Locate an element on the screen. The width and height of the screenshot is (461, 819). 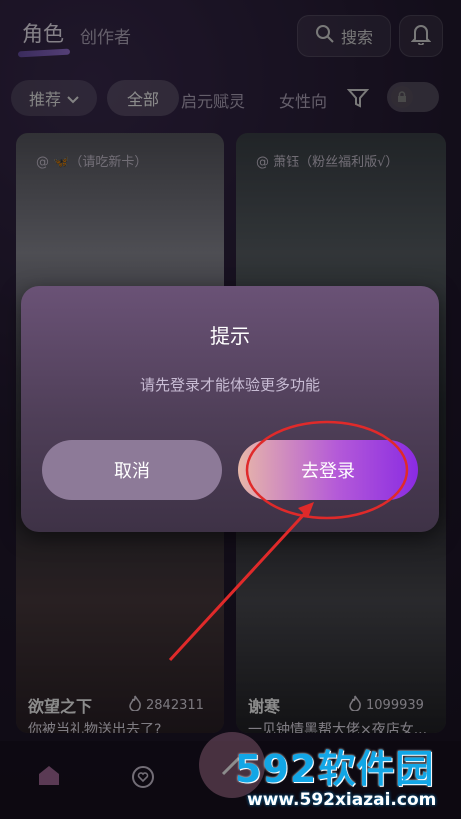
watermark-logo: 592软件园 is located at coordinates (335, 769).